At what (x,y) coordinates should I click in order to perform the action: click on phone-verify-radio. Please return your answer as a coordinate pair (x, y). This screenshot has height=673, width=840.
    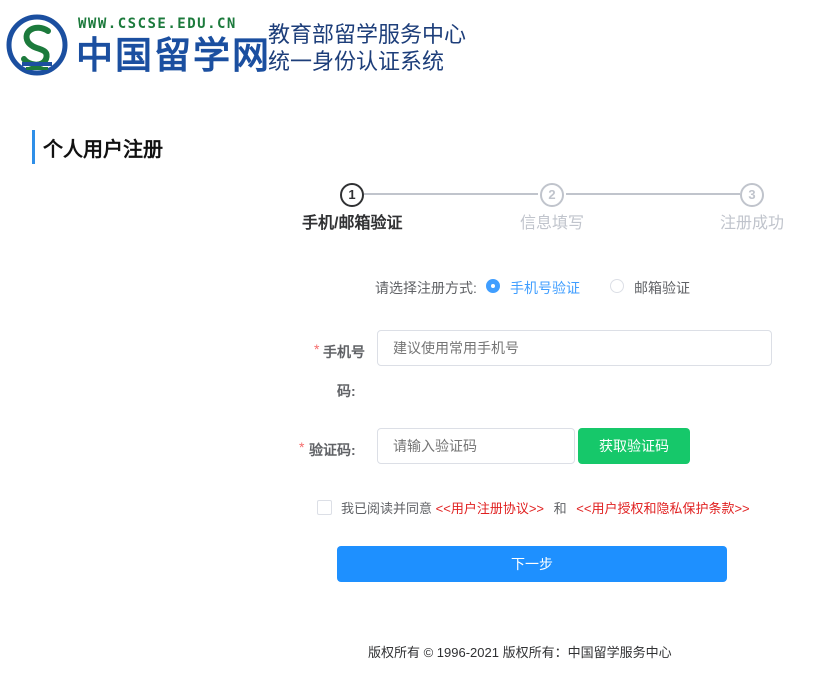
    Looking at the image, I should click on (493, 286).